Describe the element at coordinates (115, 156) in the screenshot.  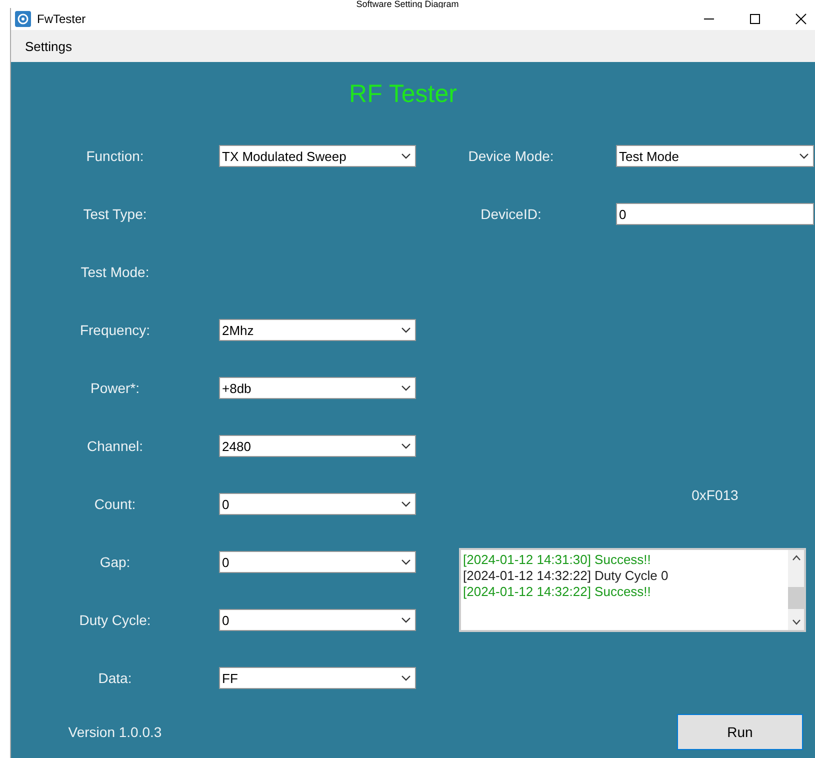
I see `field-label: Function:` at that location.